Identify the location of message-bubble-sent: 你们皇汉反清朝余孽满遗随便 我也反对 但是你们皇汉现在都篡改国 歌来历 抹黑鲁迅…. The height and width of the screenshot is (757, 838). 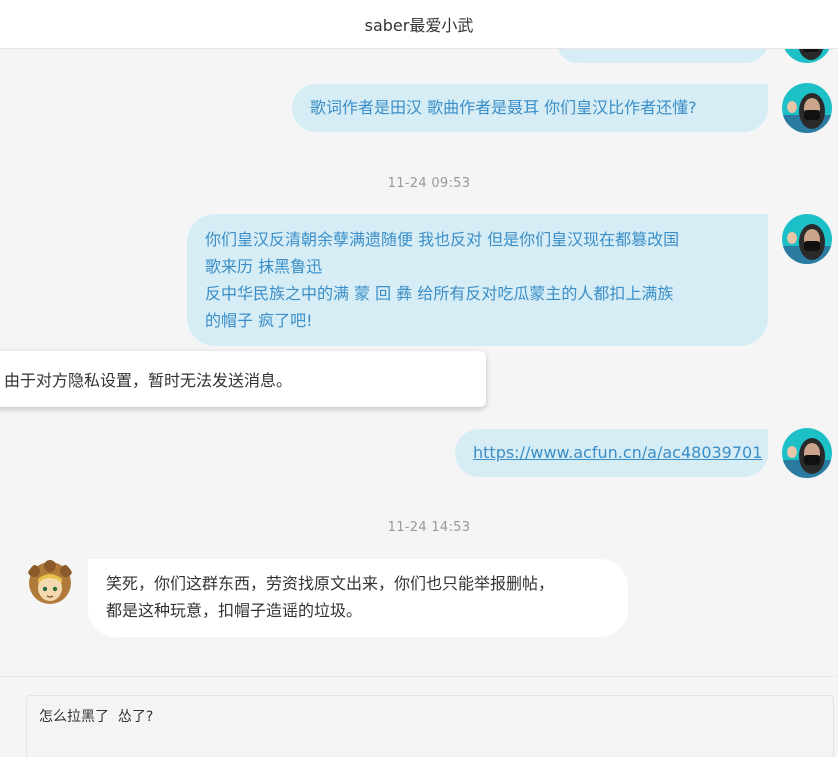
(477, 280).